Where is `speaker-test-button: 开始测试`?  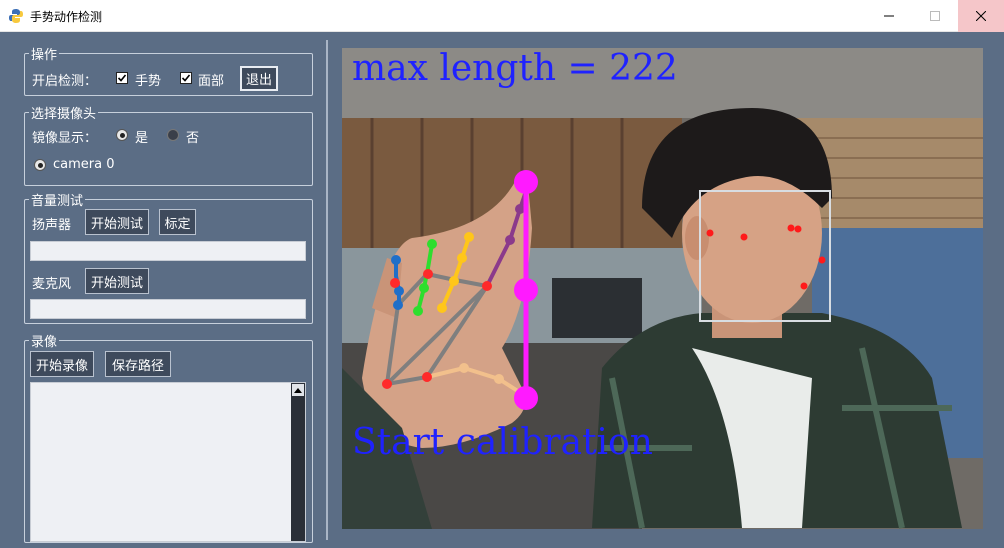
speaker-test-button: 开始测试 is located at coordinates (117, 222).